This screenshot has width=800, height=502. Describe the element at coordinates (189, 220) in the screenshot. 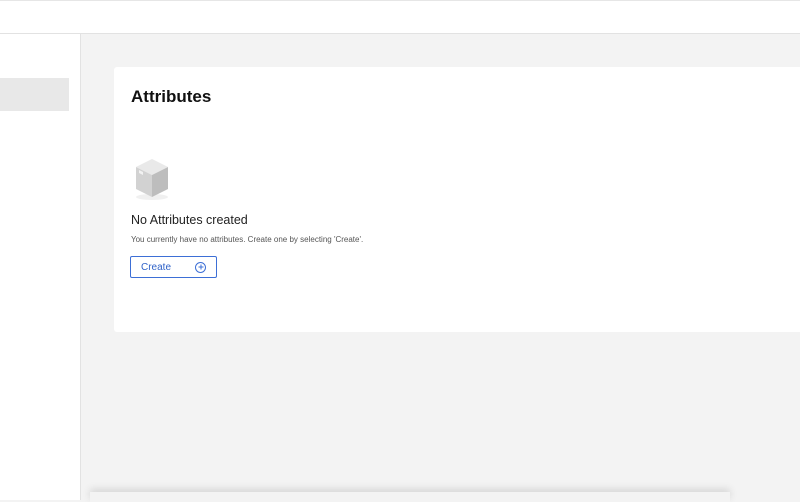

I see `empty-state-title: No Attributes created` at that location.